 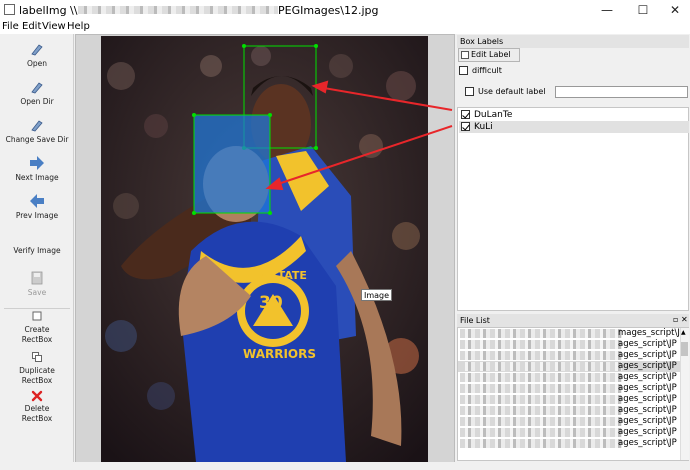 What do you see at coordinates (607, 10) in the screenshot?
I see `minimize-button: —` at bounding box center [607, 10].